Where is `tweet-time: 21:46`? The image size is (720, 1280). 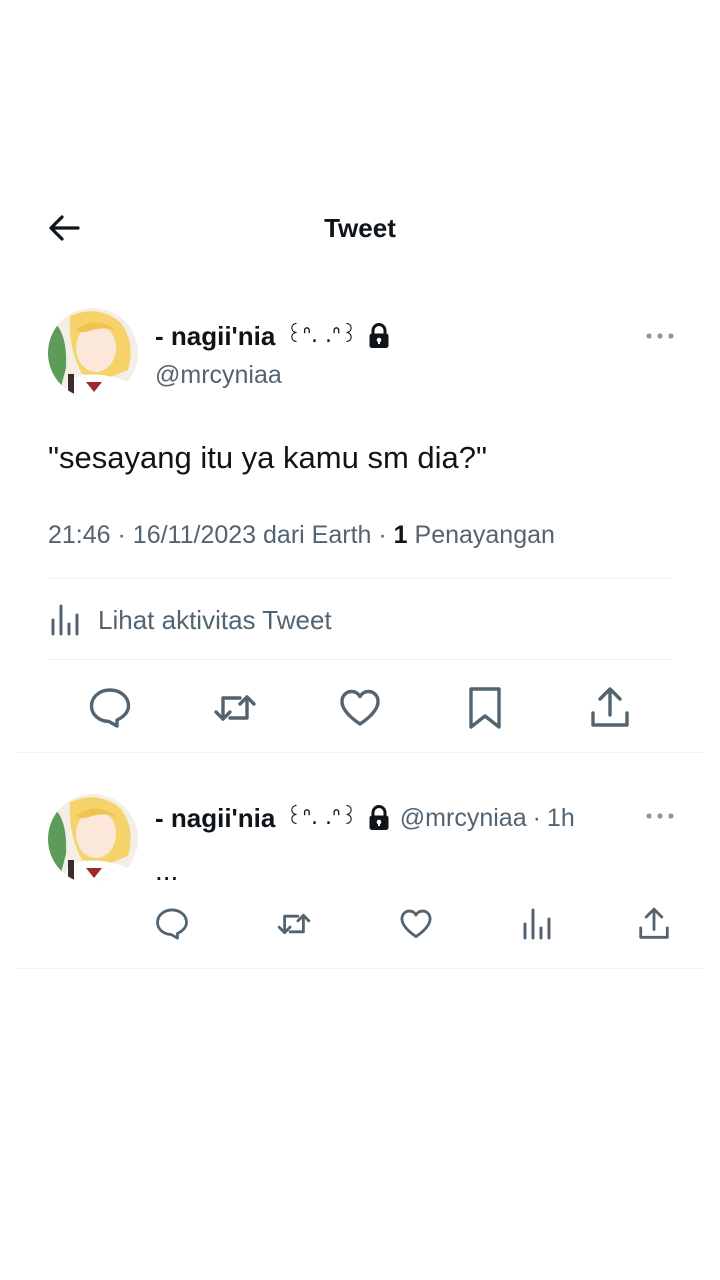 tweet-time: 21:46 is located at coordinates (79, 535).